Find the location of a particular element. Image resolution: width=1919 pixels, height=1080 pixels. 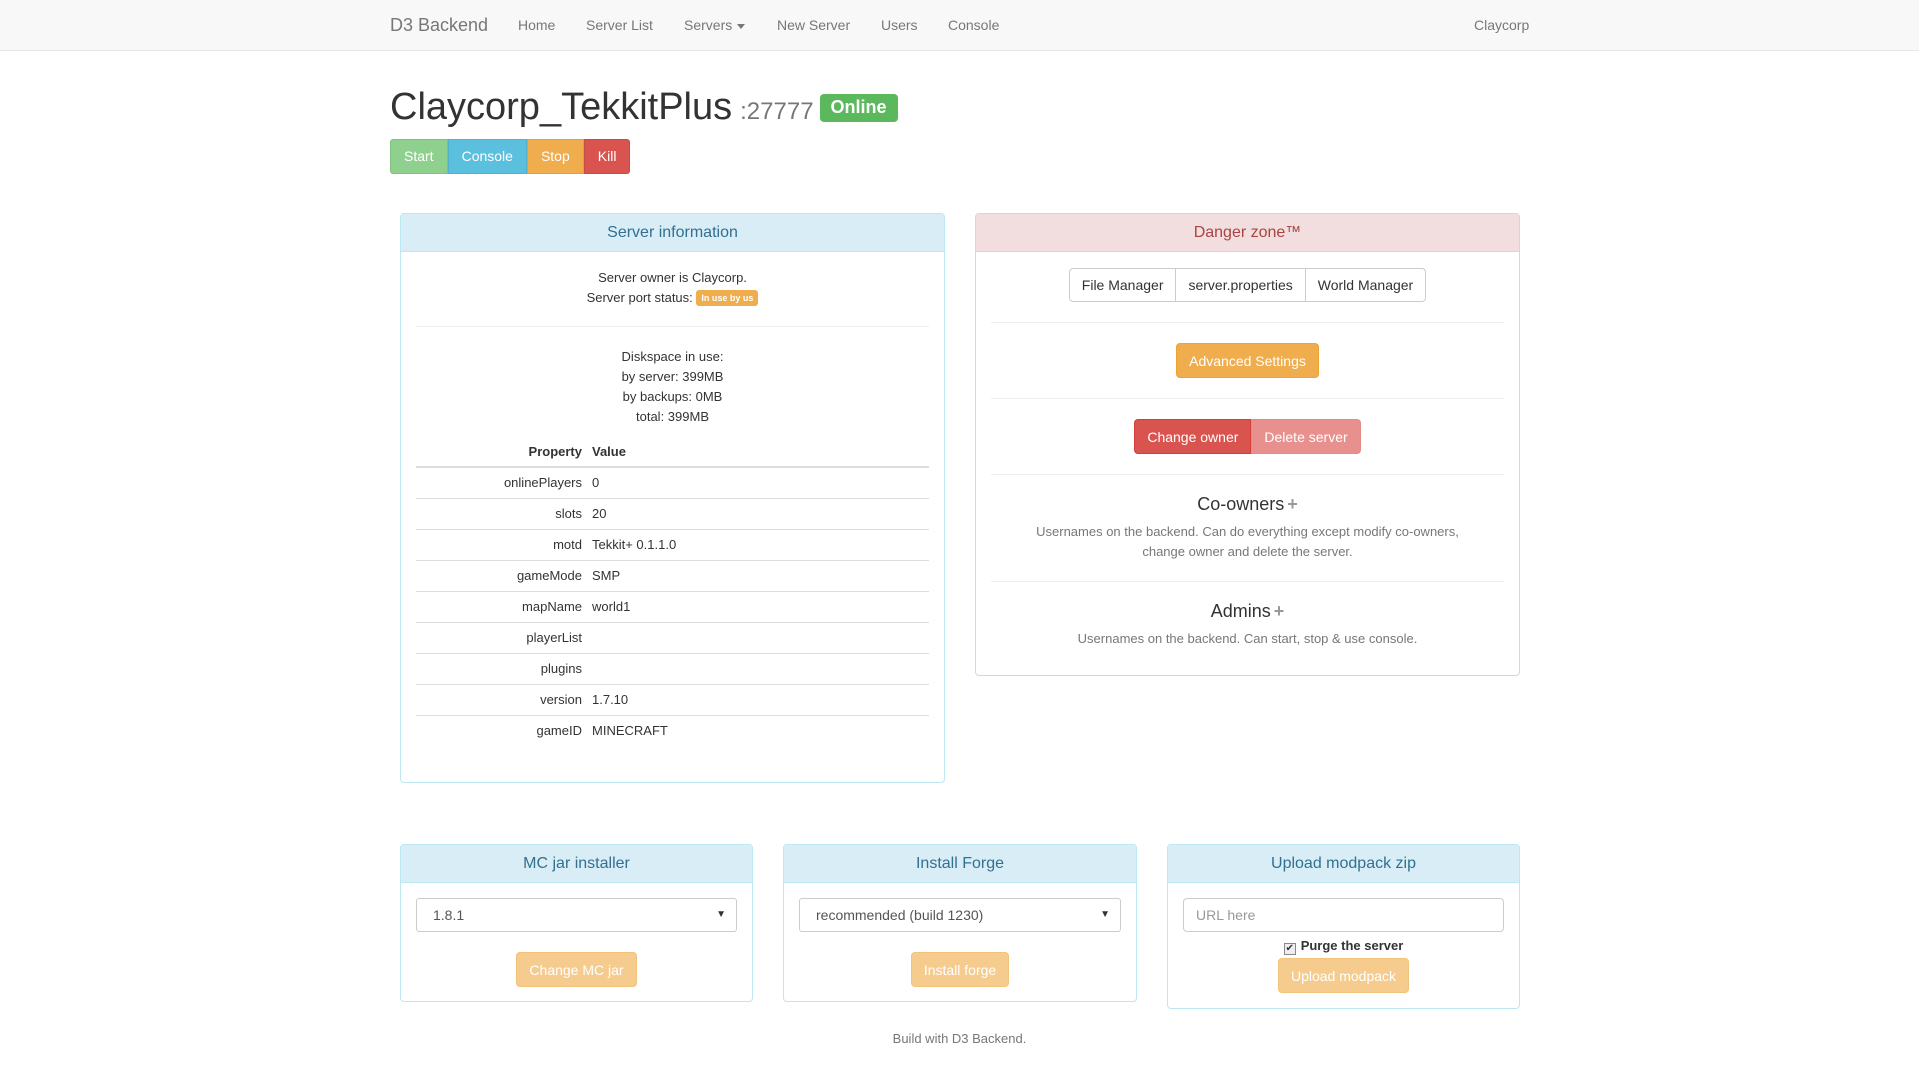

nav-console: Console is located at coordinates (973, 25).